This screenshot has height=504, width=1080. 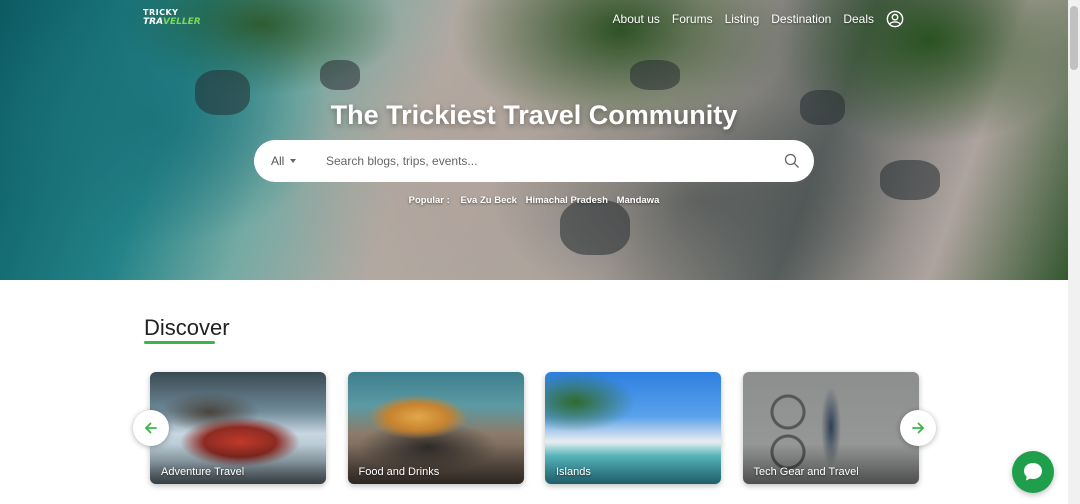 I want to click on site-logo: TRICKY TRAVELLER, so click(x=172, y=19).